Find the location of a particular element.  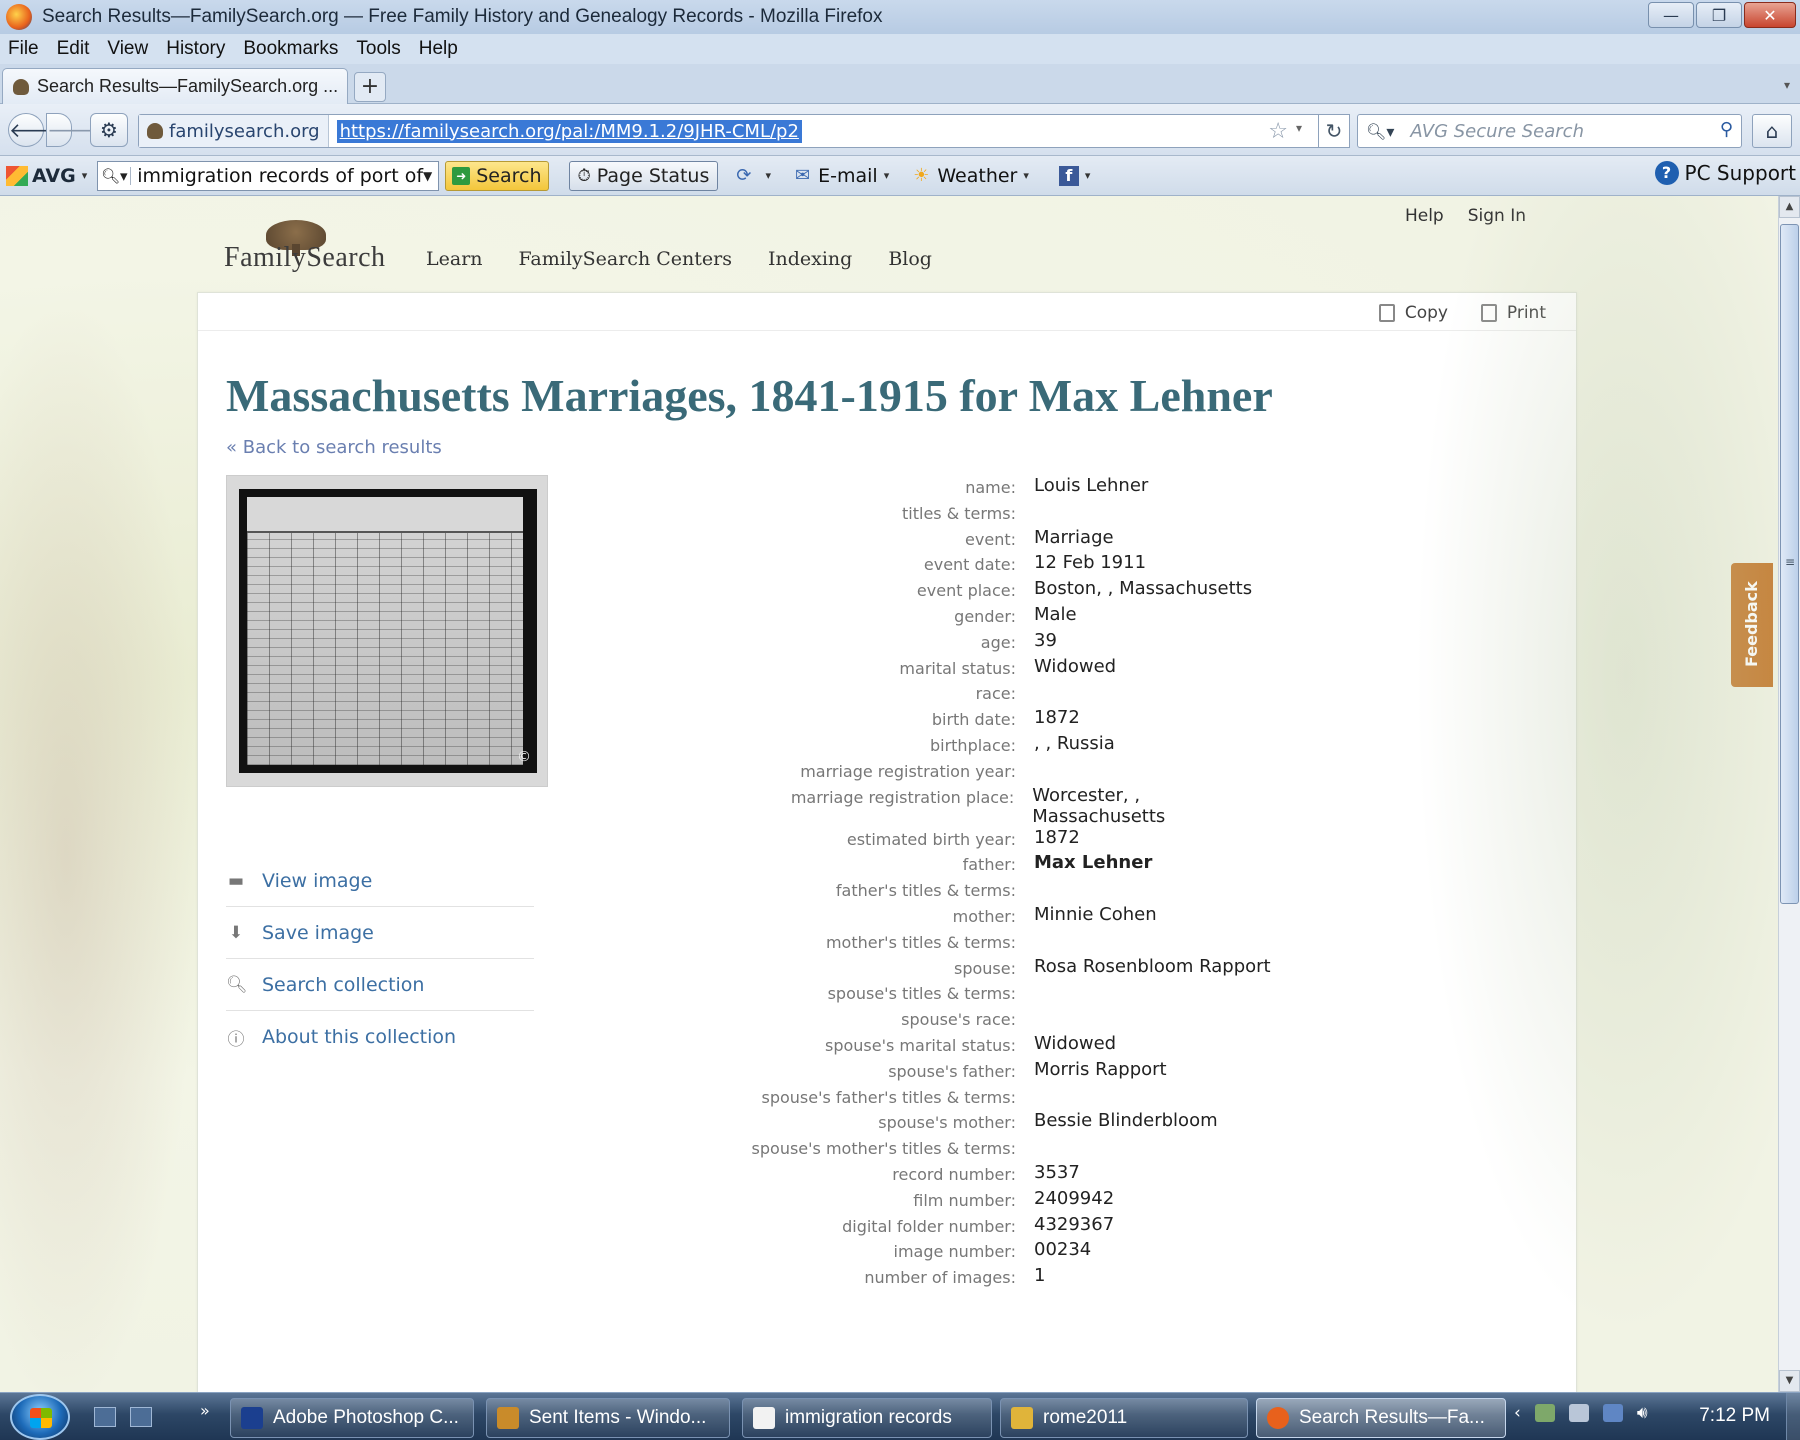

avg-search-query: immigration records of port of is located at coordinates (280, 176).